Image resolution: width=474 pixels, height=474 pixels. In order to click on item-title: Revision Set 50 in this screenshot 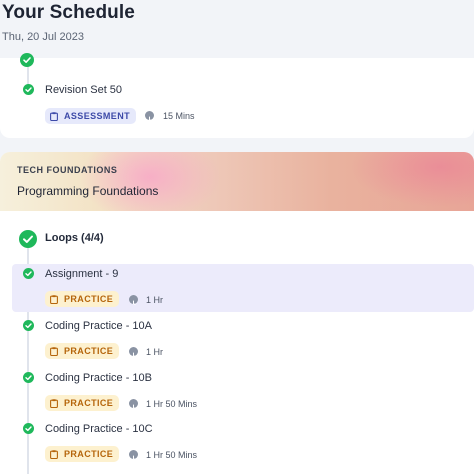, I will do `click(83, 90)`.